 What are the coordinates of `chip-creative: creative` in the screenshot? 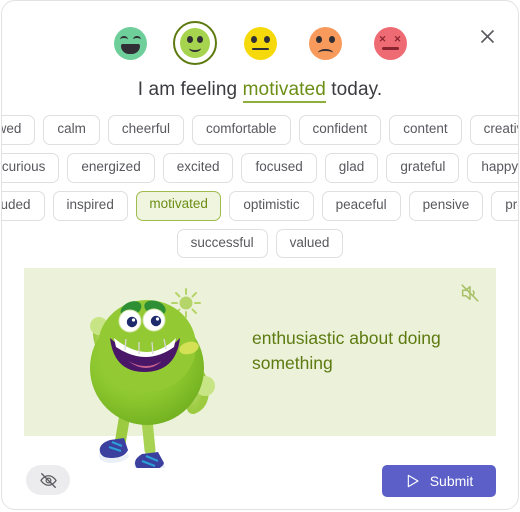 It's located at (493, 130).